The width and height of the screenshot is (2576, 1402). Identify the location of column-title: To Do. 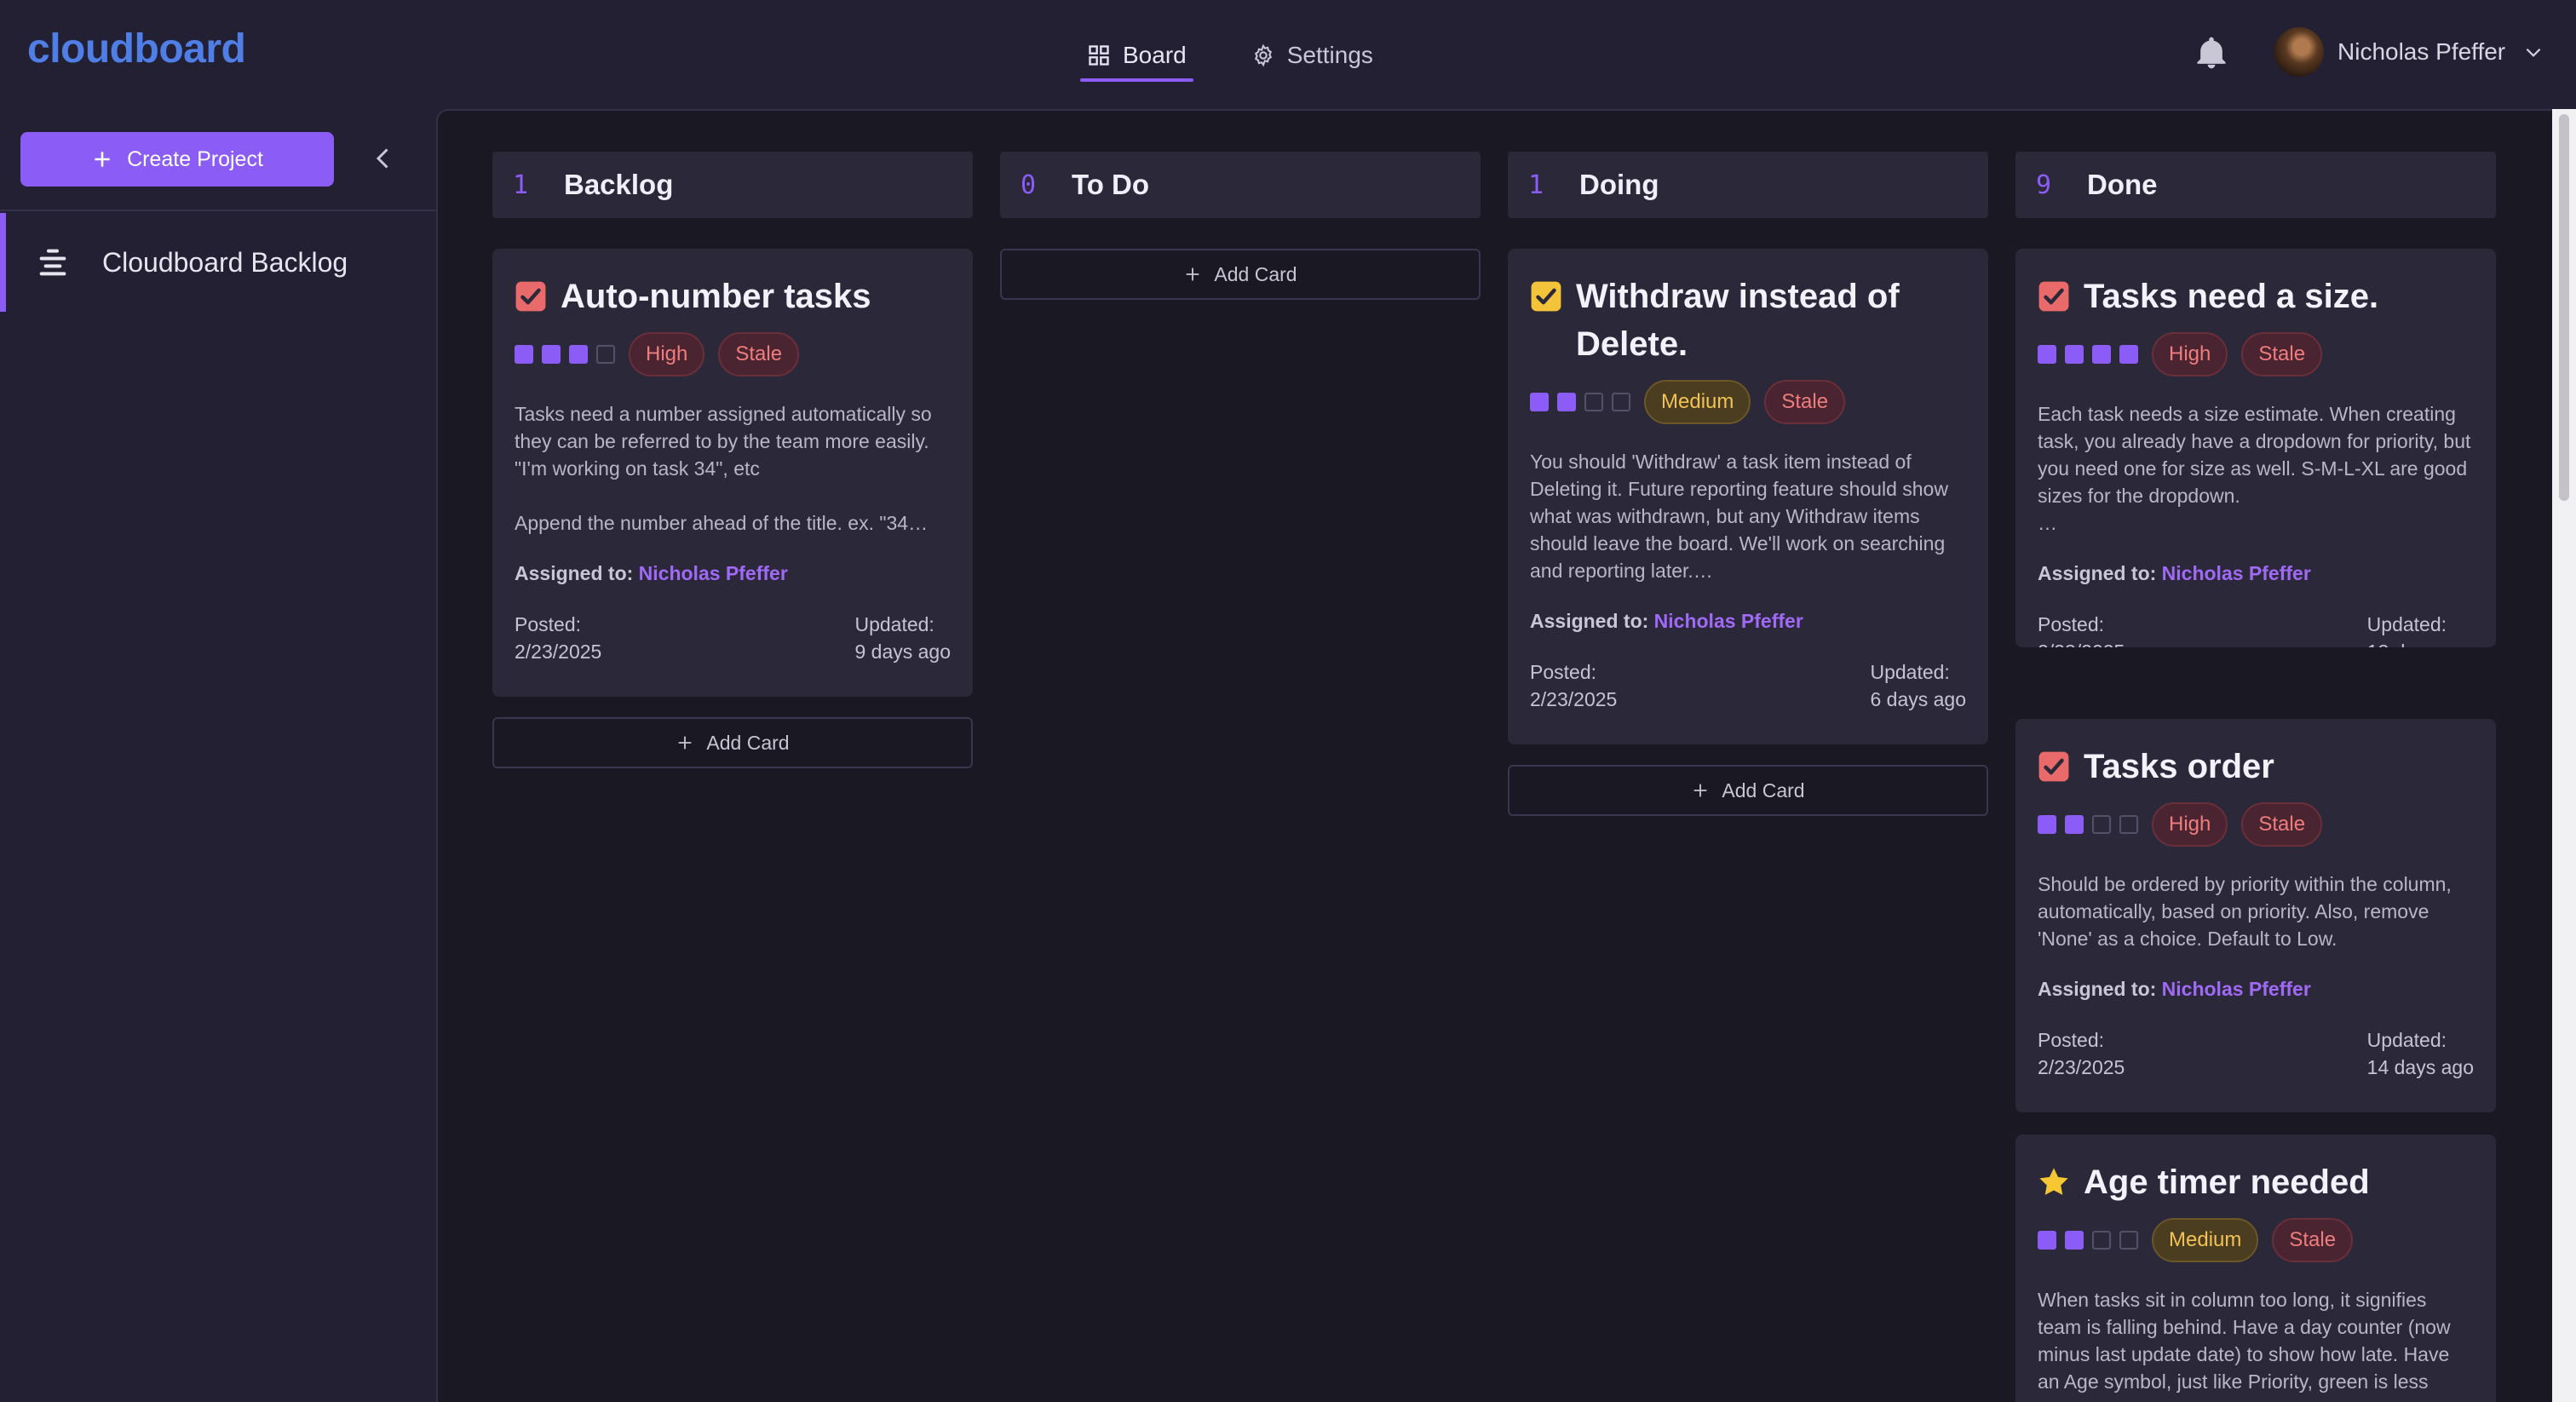
(1111, 184).